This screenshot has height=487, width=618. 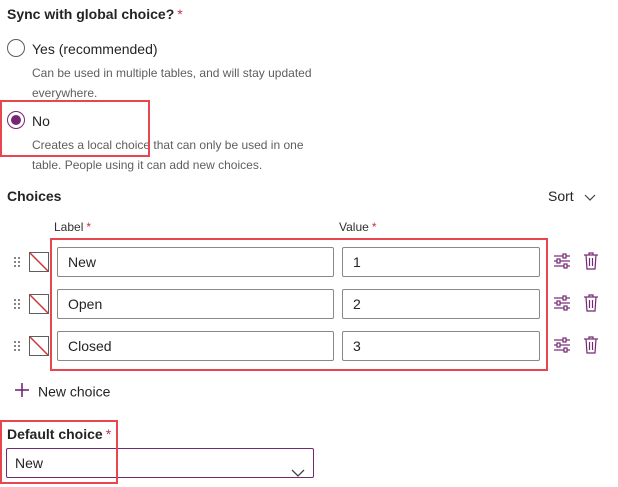 What do you see at coordinates (160, 463) in the screenshot?
I see `default-choice-dropdown: New` at bounding box center [160, 463].